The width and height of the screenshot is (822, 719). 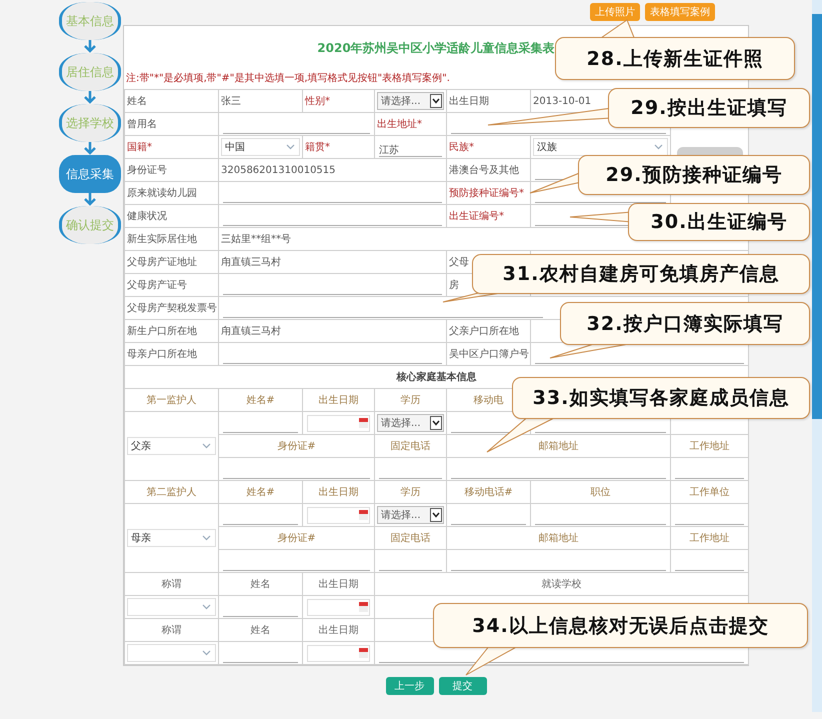 What do you see at coordinates (489, 354) in the screenshot?
I see `field-label: 吴中区户口簿户号` at bounding box center [489, 354].